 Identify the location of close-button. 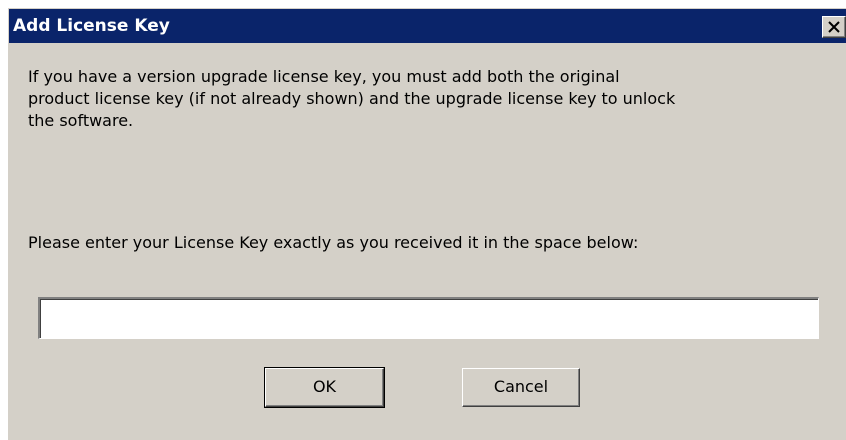
(834, 27).